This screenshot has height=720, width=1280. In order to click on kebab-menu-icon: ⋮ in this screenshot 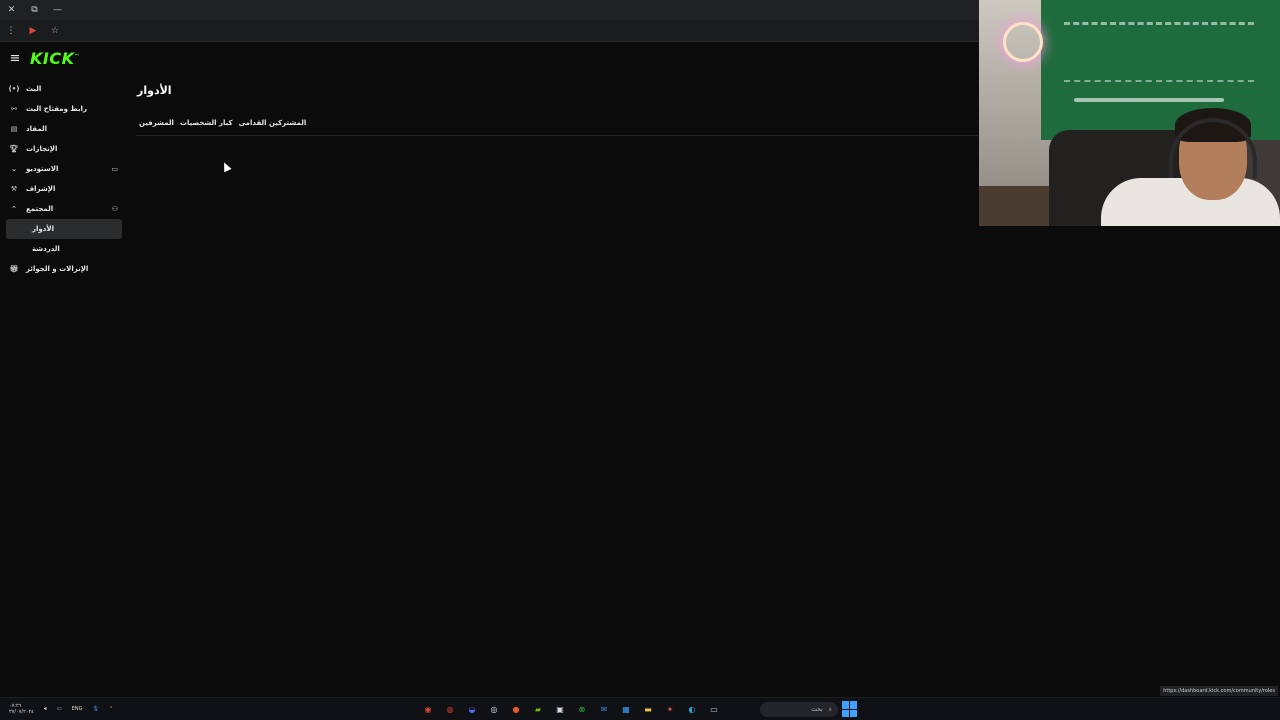, I will do `click(11, 30)`.